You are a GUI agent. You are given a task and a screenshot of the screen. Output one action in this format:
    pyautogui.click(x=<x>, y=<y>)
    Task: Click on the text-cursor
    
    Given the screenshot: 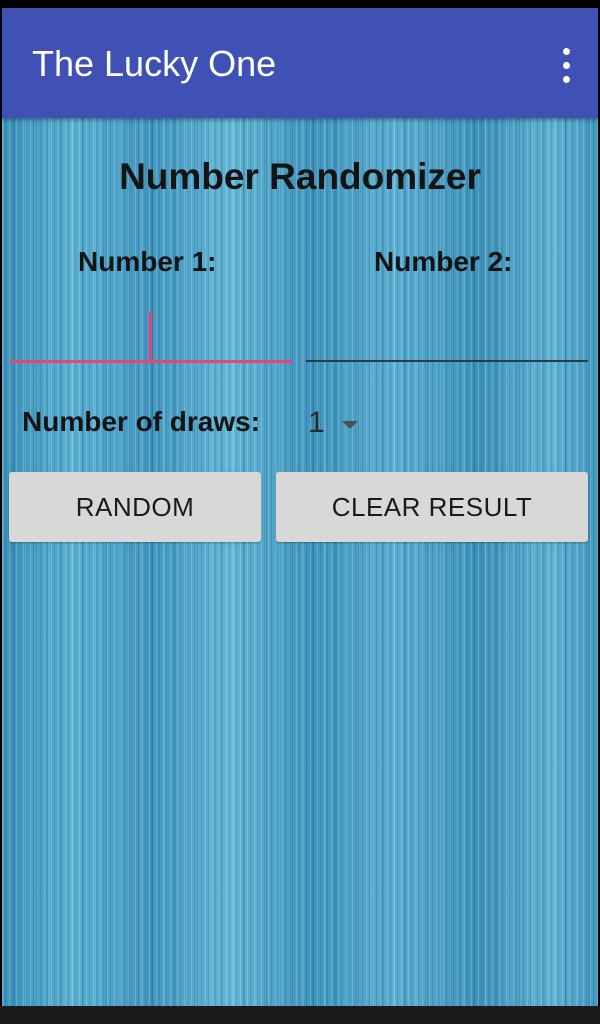 What is the action you would take?
    pyautogui.click(x=150, y=336)
    